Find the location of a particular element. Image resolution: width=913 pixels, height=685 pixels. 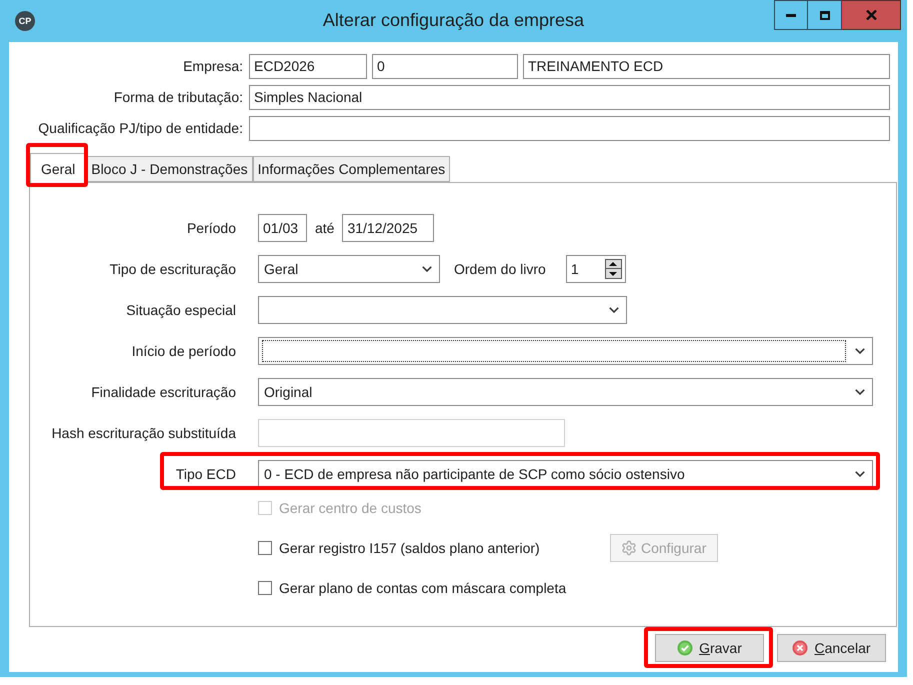

minimize-button is located at coordinates (791, 15).